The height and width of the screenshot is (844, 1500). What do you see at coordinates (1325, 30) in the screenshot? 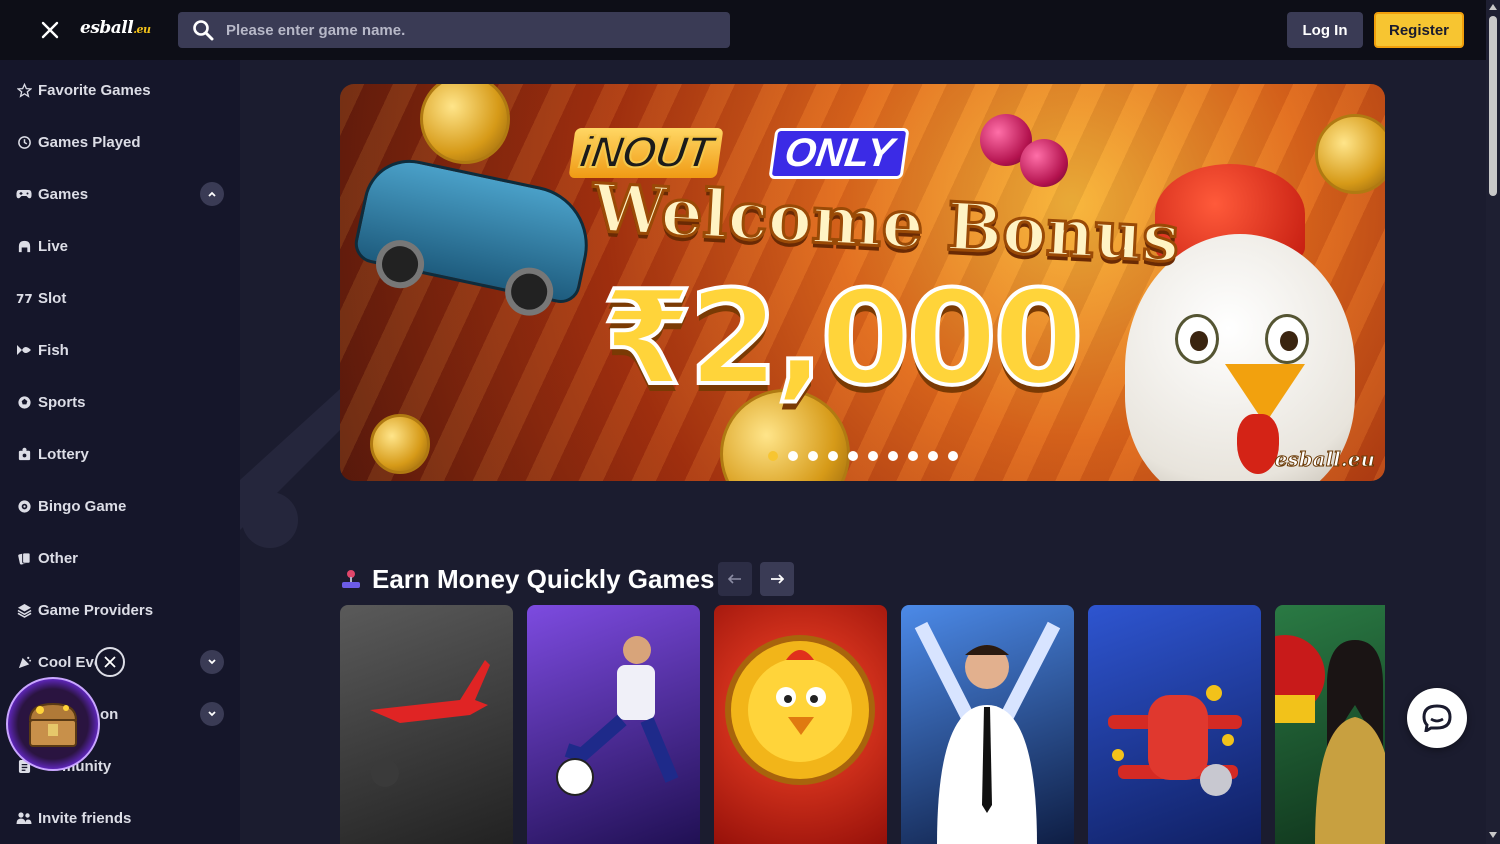
I see `login-button: Log In` at bounding box center [1325, 30].